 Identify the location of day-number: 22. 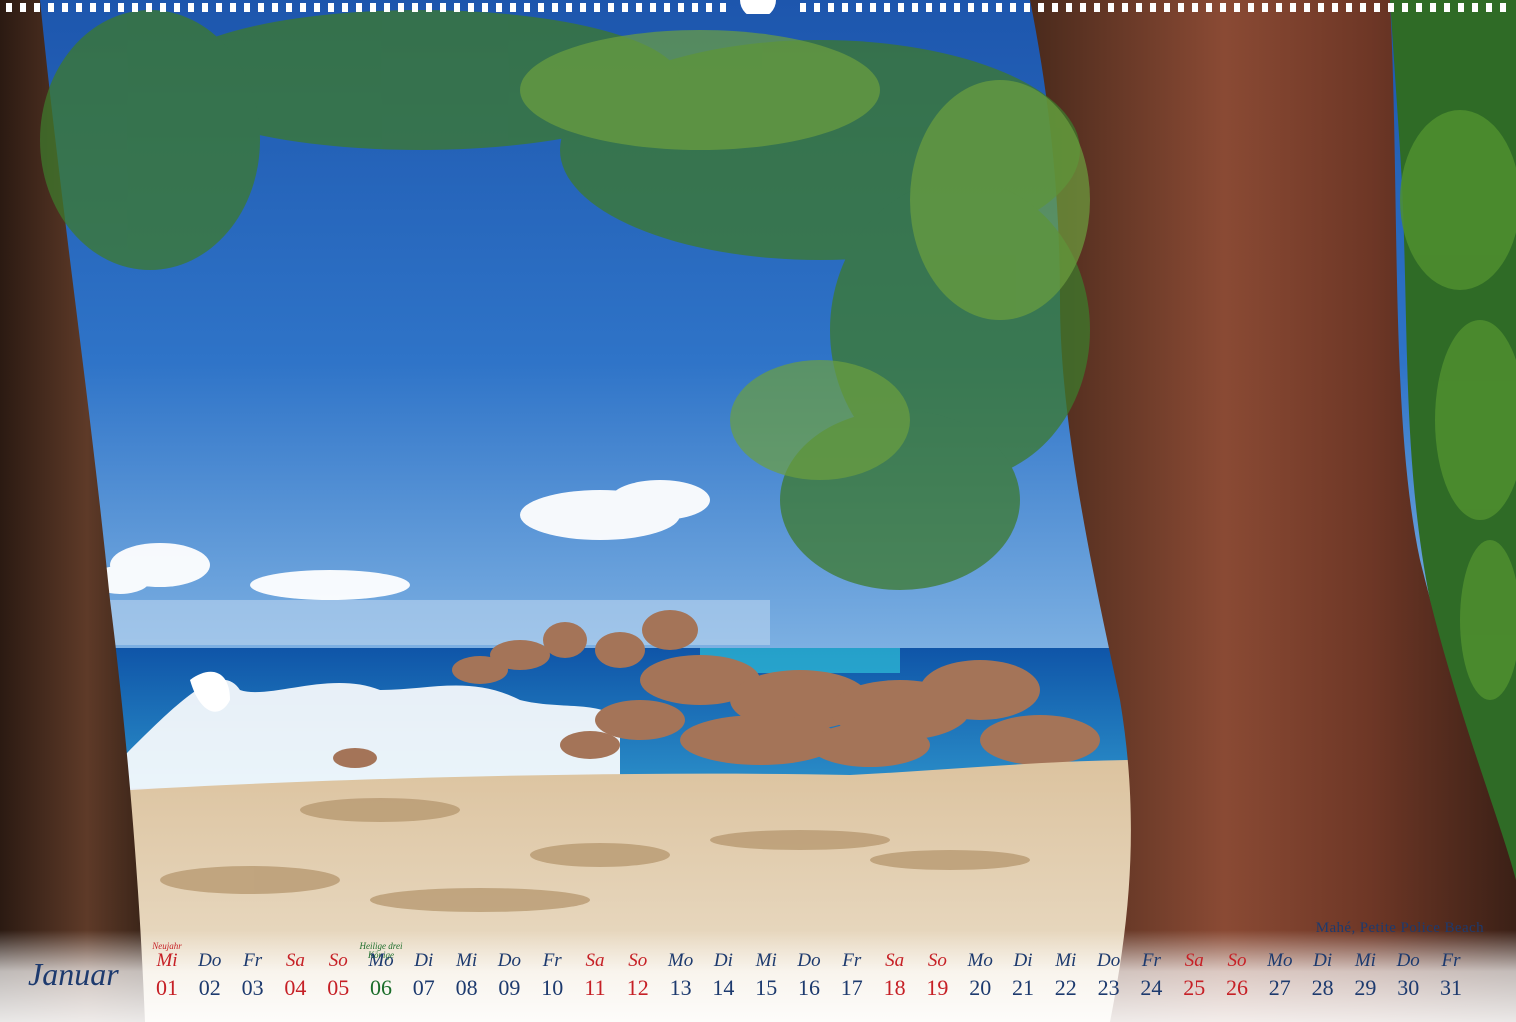
(1065, 987).